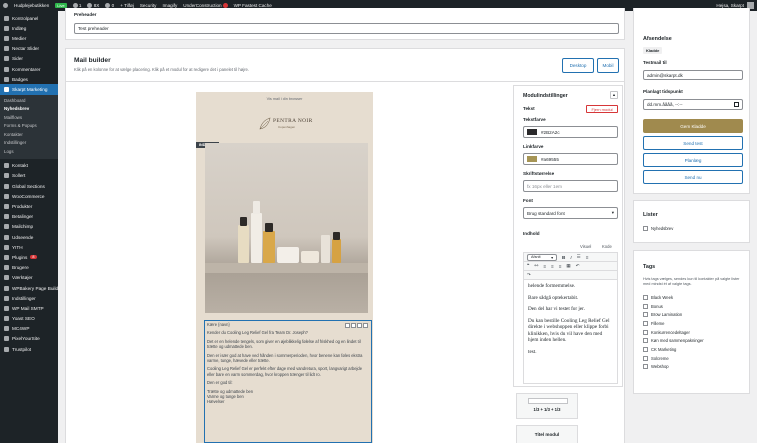 Image resolution: width=757 pixels, height=443 pixels. I want to click on collapse-toggle-icon: ▴, so click(614, 95).